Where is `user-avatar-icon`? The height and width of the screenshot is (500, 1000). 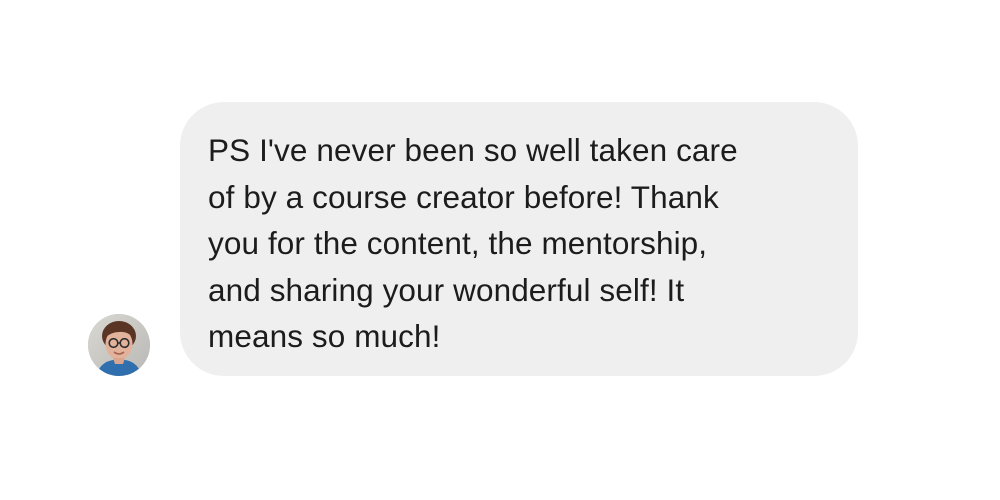 user-avatar-icon is located at coordinates (119, 345).